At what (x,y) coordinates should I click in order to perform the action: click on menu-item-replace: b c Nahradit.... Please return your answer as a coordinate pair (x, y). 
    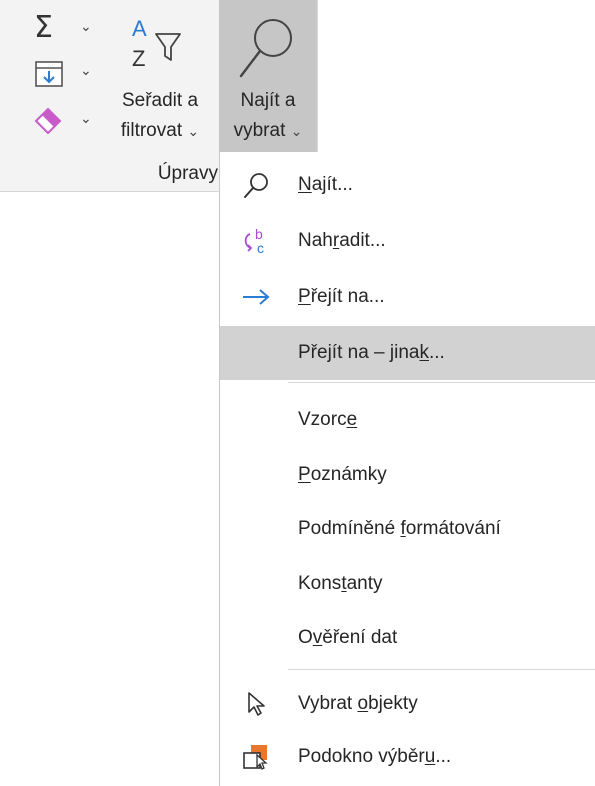
    Looking at the image, I should click on (407, 241).